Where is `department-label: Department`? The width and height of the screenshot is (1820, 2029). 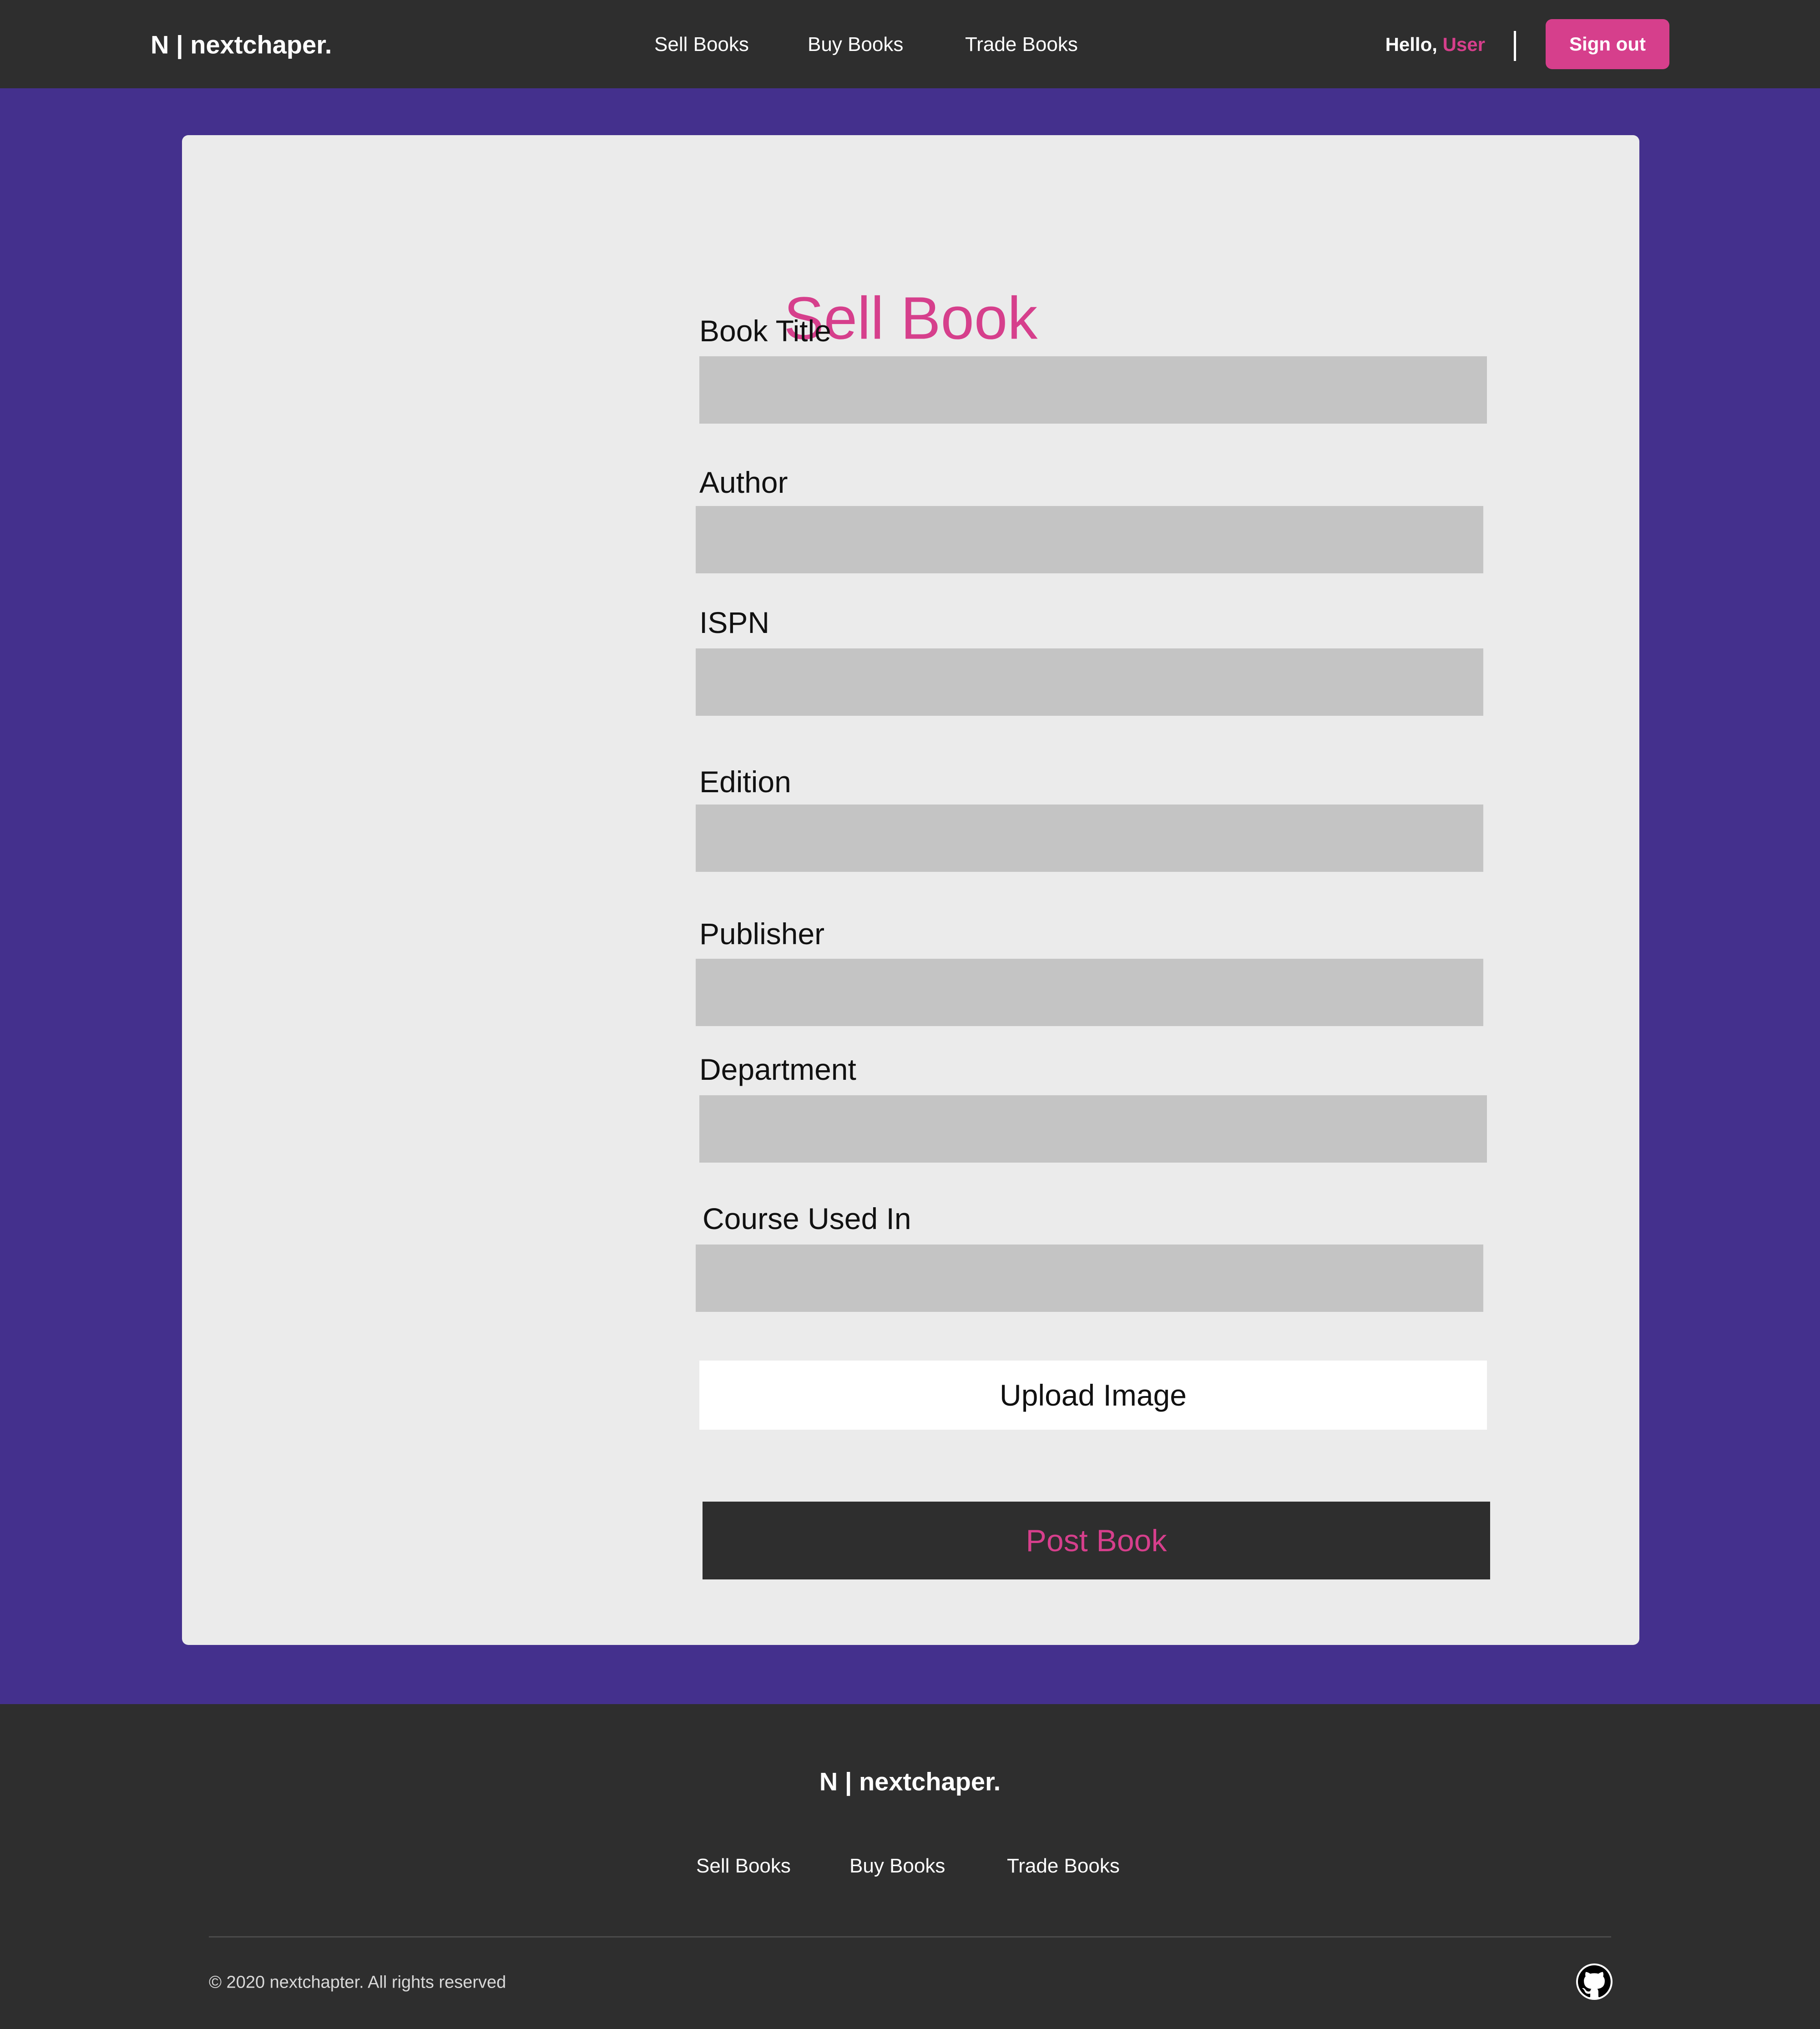
department-label: Department is located at coordinates (778, 1069).